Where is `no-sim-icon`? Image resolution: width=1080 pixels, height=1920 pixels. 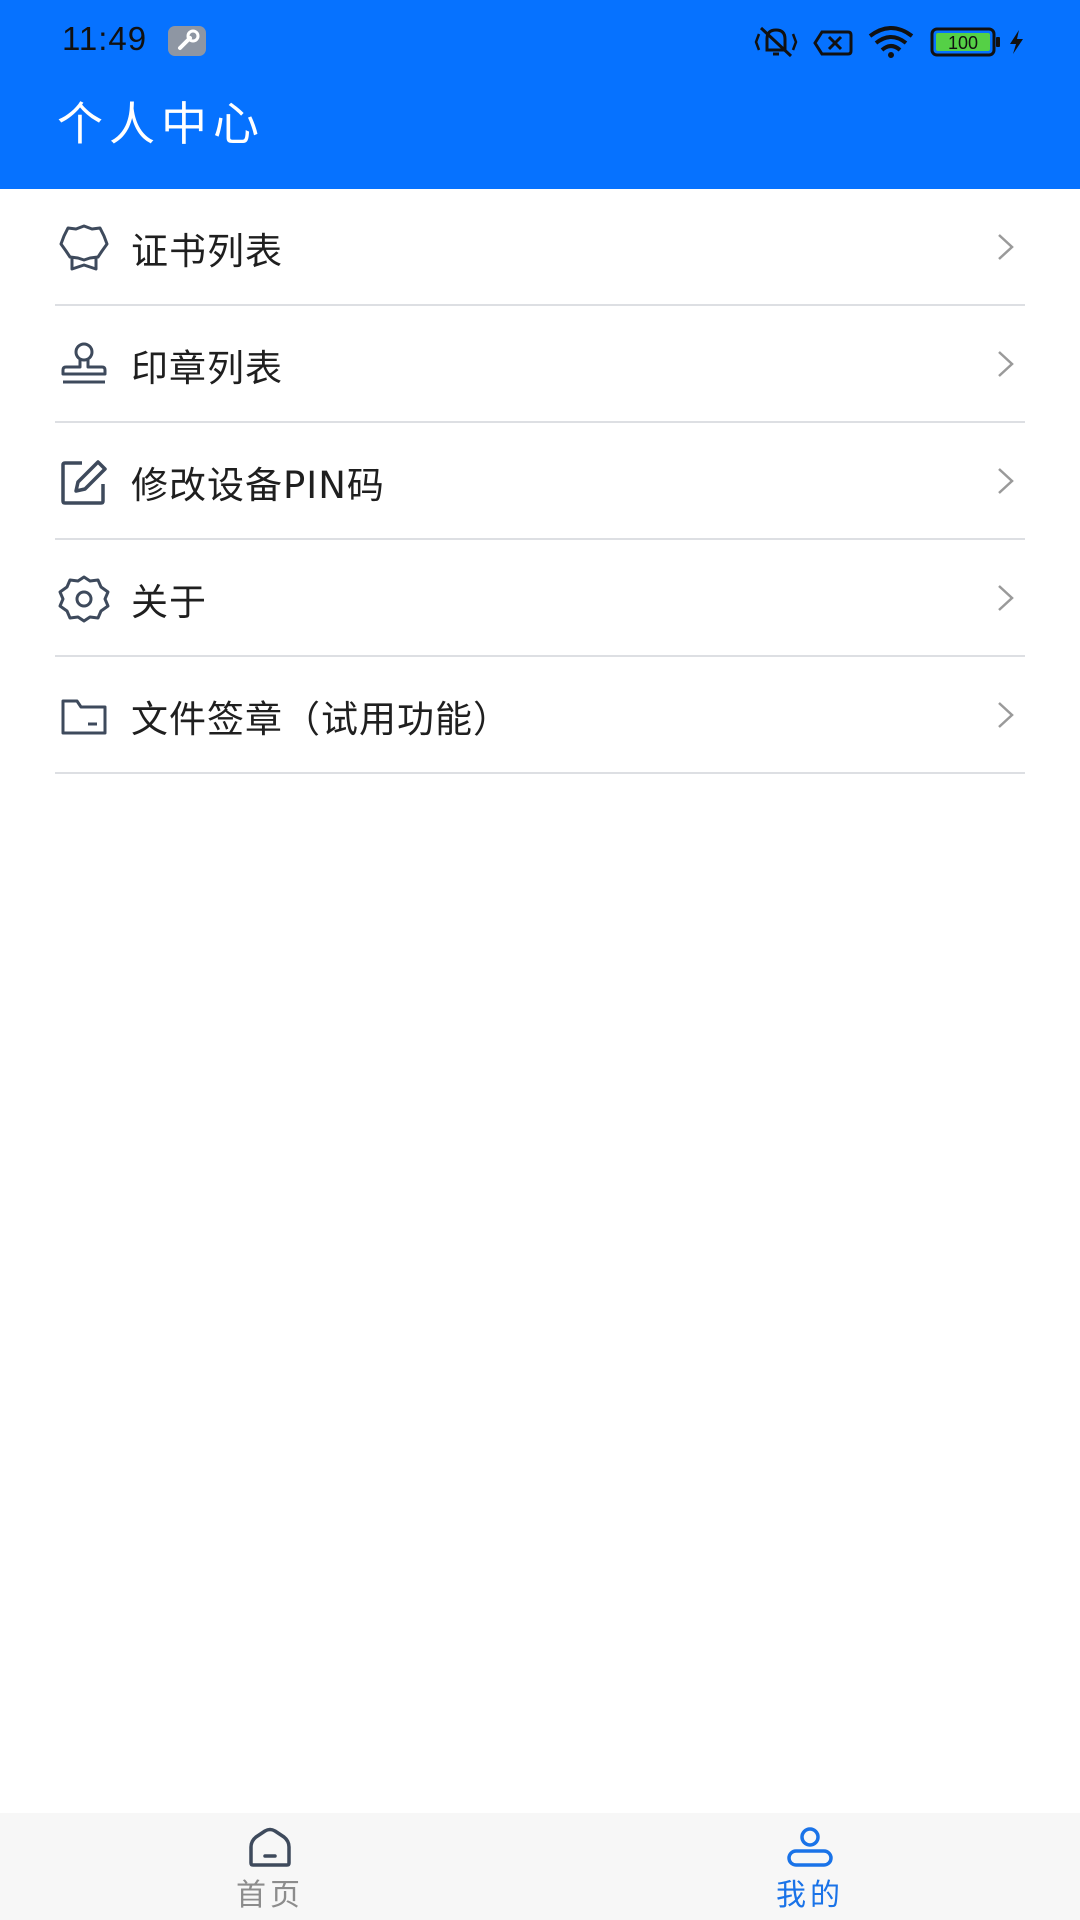 no-sim-icon is located at coordinates (833, 44).